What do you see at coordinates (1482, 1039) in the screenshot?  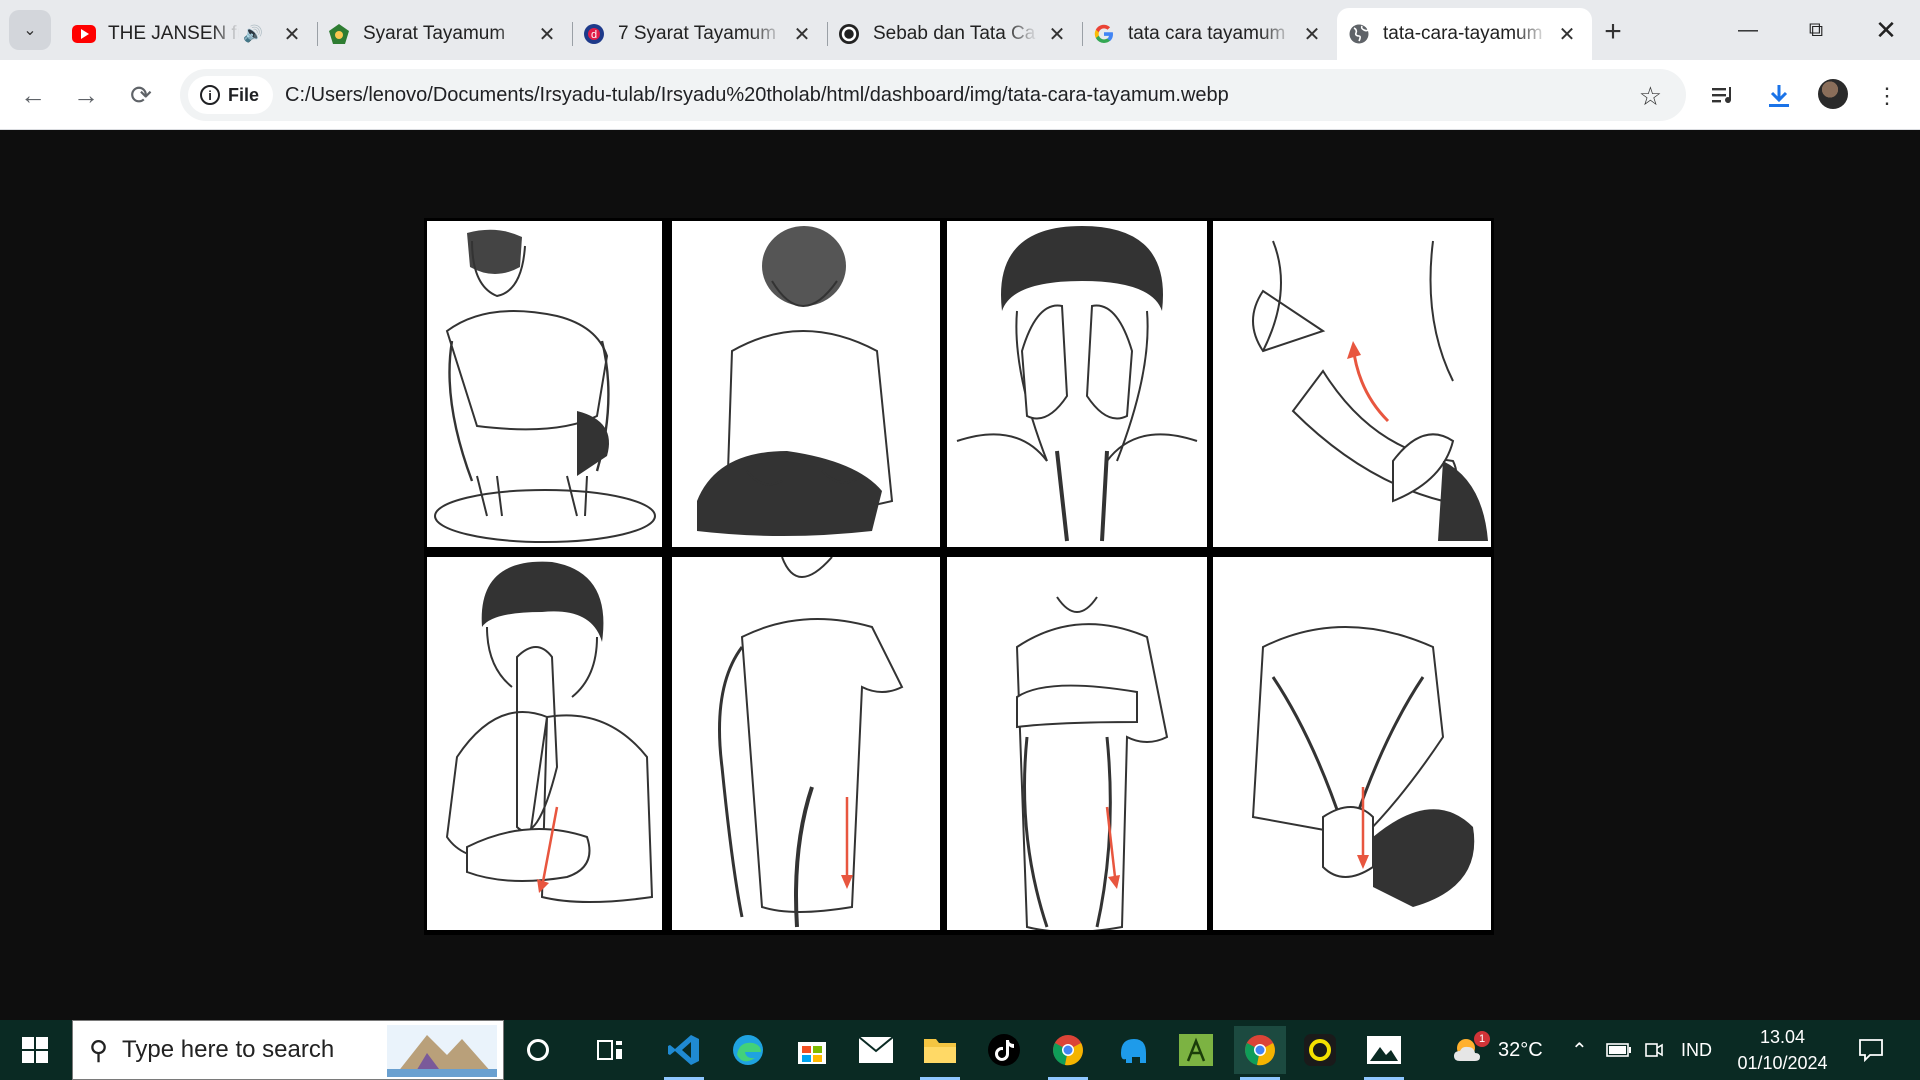 I see `weather-badge: 1` at bounding box center [1482, 1039].